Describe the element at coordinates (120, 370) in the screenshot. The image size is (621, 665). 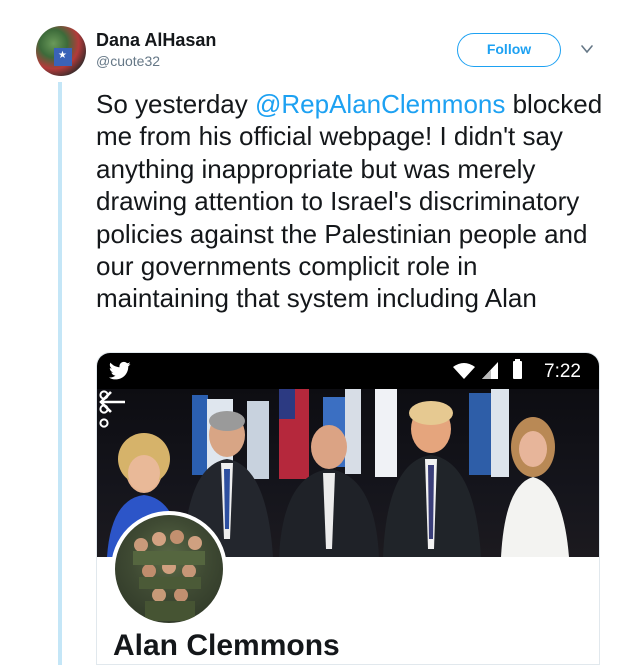
I see `twitter-bird-icon` at that location.